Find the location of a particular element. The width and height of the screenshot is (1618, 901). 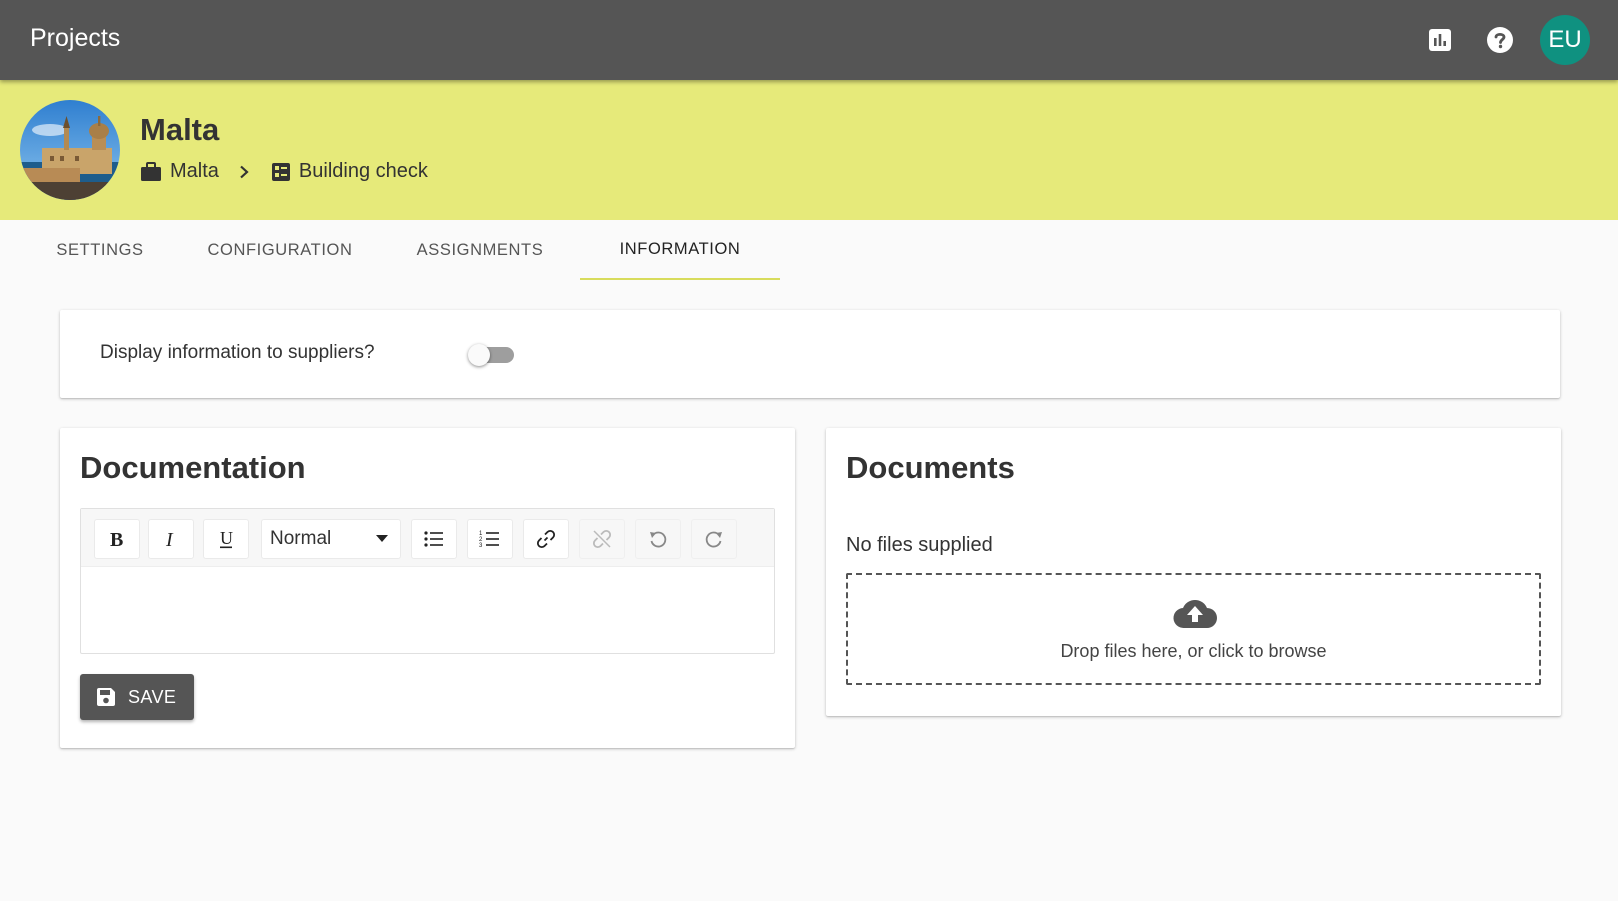

bullet-list-icon is located at coordinates (433, 539).